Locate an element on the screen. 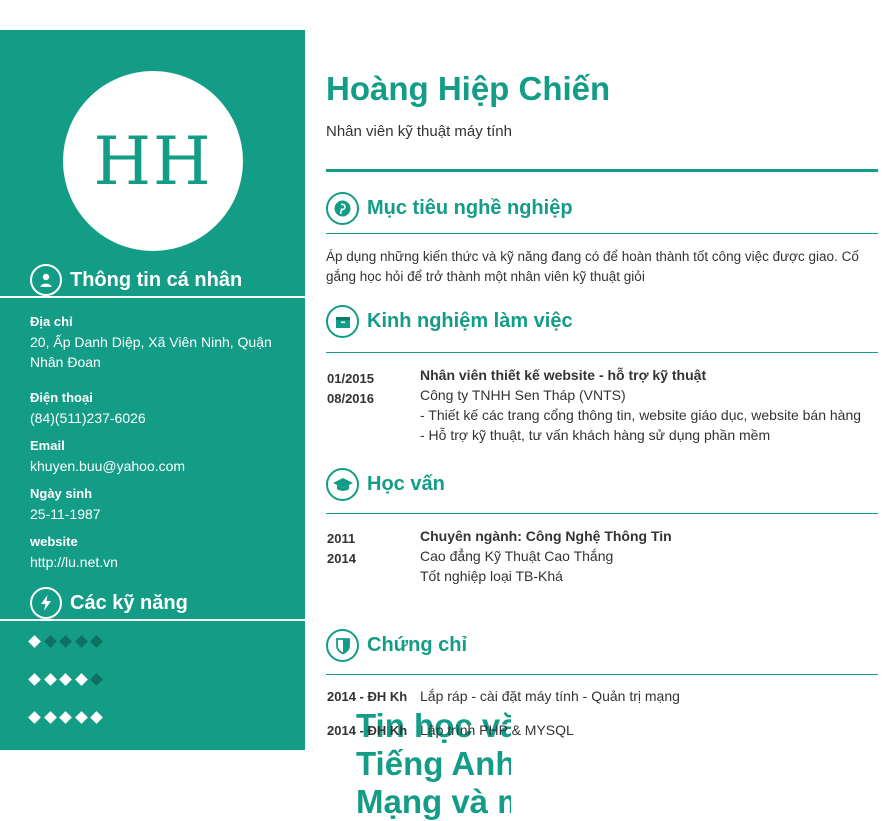 The image size is (894, 821). education-start-date: 2011 is located at coordinates (341, 538).